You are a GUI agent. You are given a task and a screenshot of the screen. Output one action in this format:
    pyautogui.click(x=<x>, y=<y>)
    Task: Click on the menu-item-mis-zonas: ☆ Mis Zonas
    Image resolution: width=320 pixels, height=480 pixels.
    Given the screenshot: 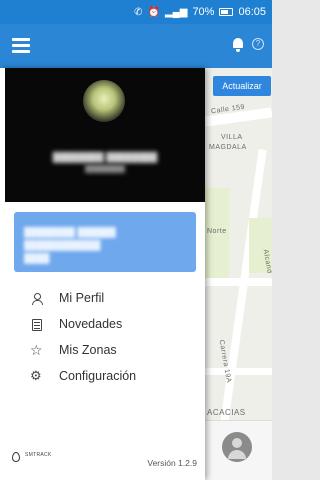 What is the action you would take?
    pyautogui.click(x=102, y=351)
    